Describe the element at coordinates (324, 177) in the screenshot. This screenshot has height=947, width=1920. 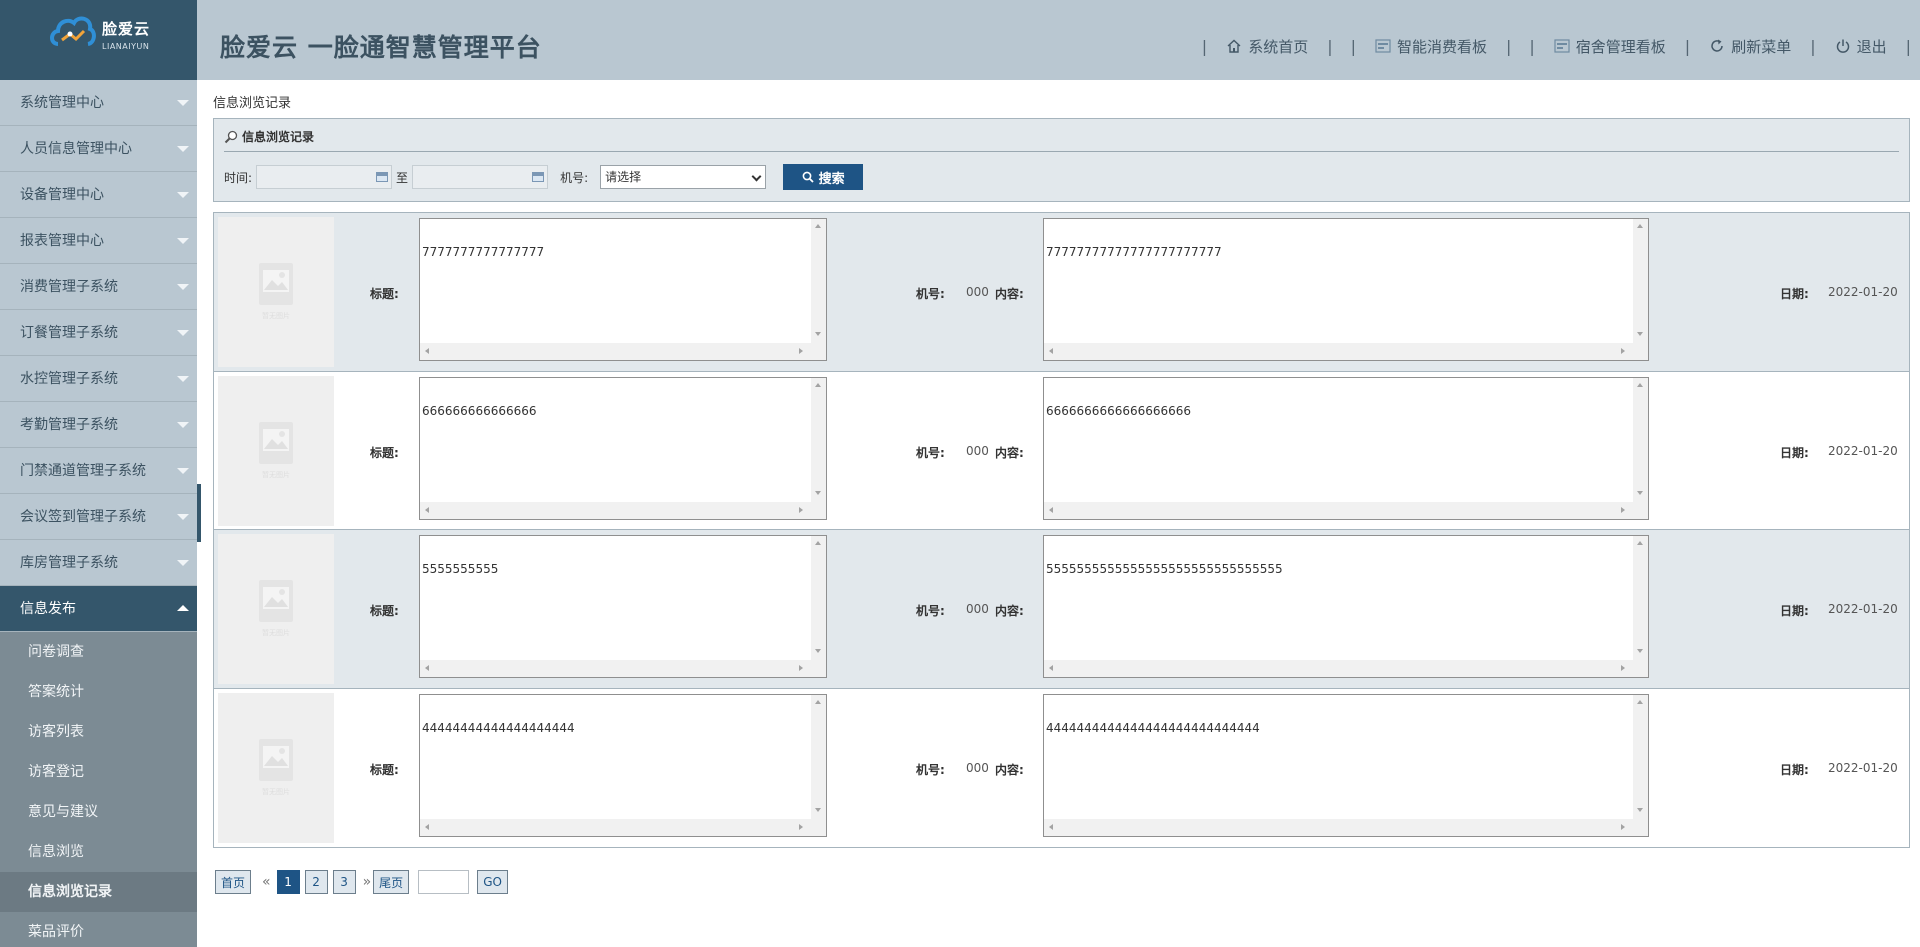
I see `start-date-input` at that location.